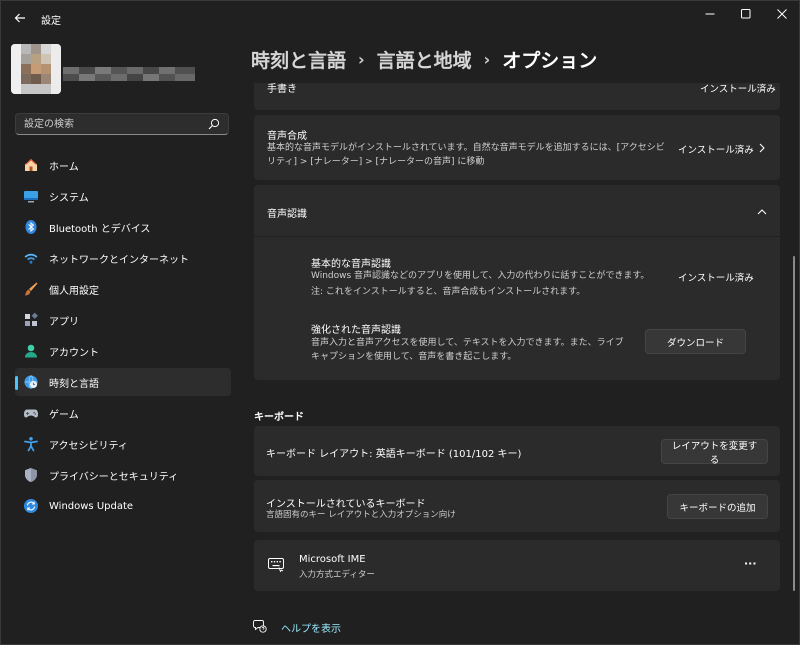 The width and height of the screenshot is (800, 645). I want to click on microsoft-ime-title: Microsoft IME, so click(332, 559).